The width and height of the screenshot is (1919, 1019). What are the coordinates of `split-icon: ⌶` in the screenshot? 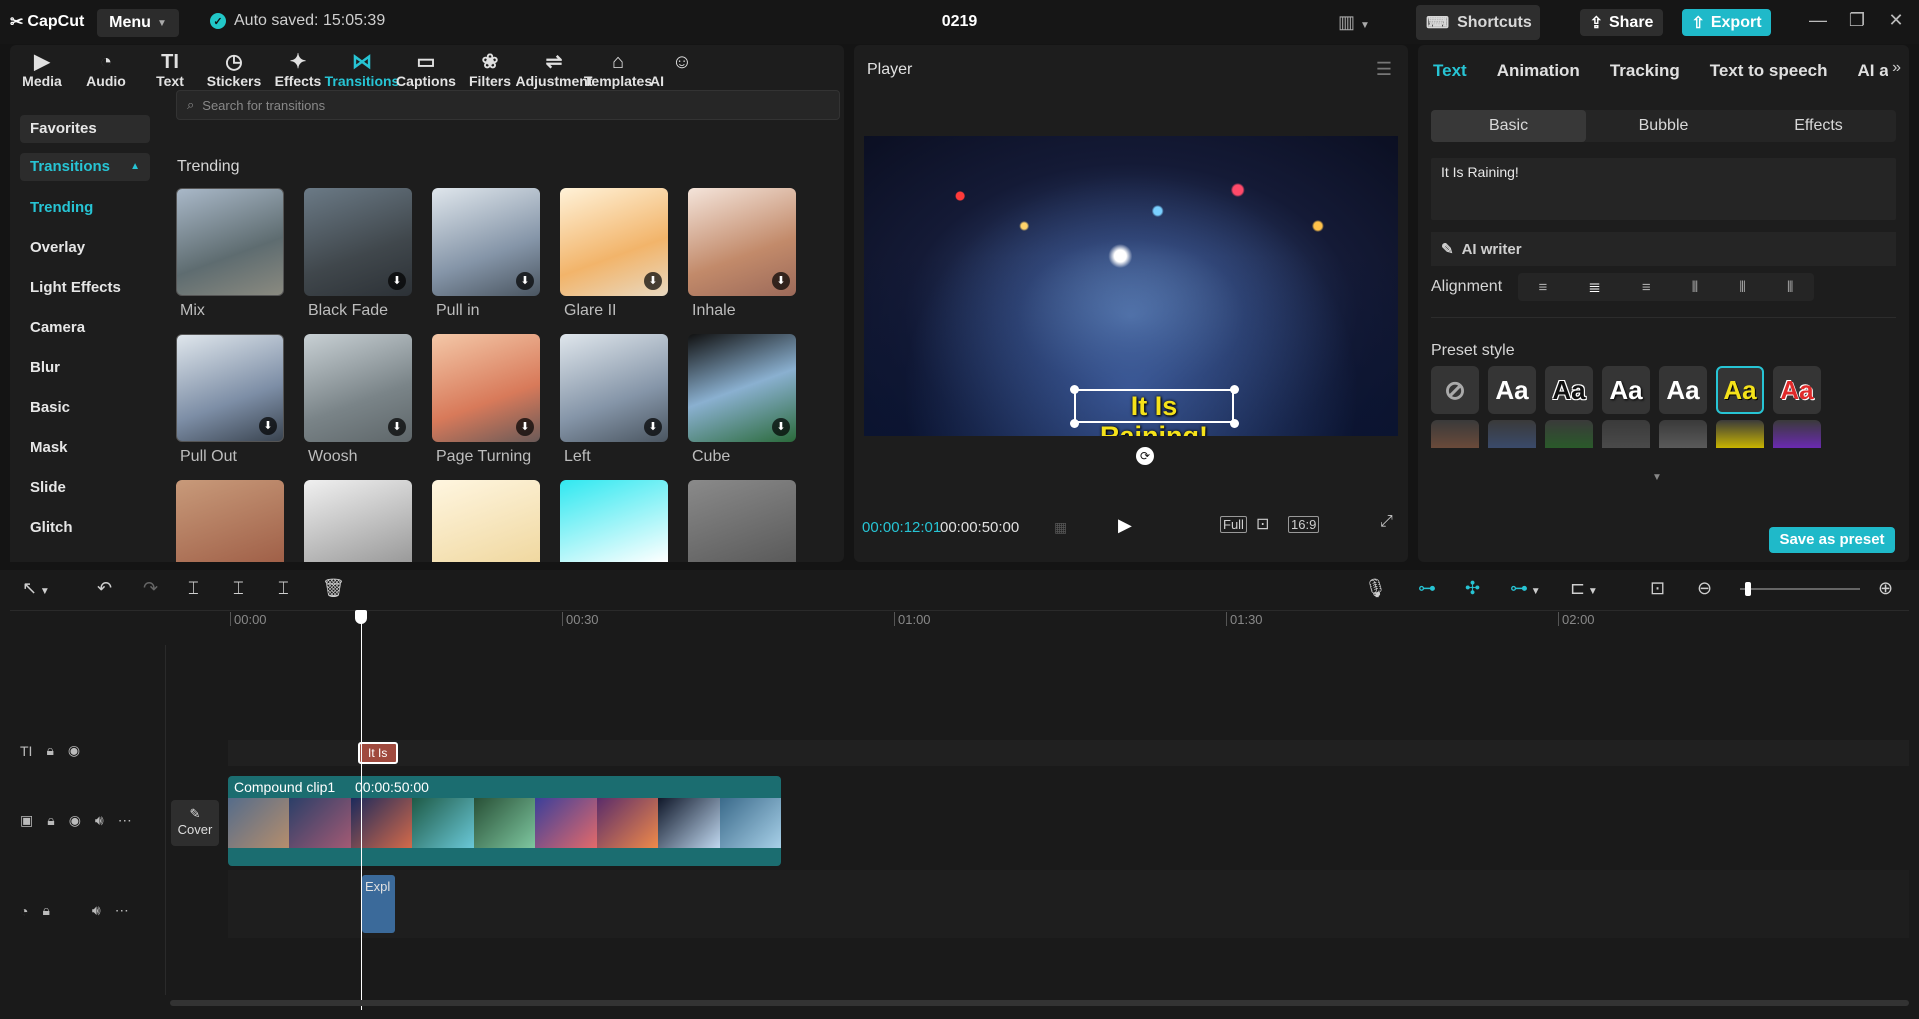 It's located at (193, 588).